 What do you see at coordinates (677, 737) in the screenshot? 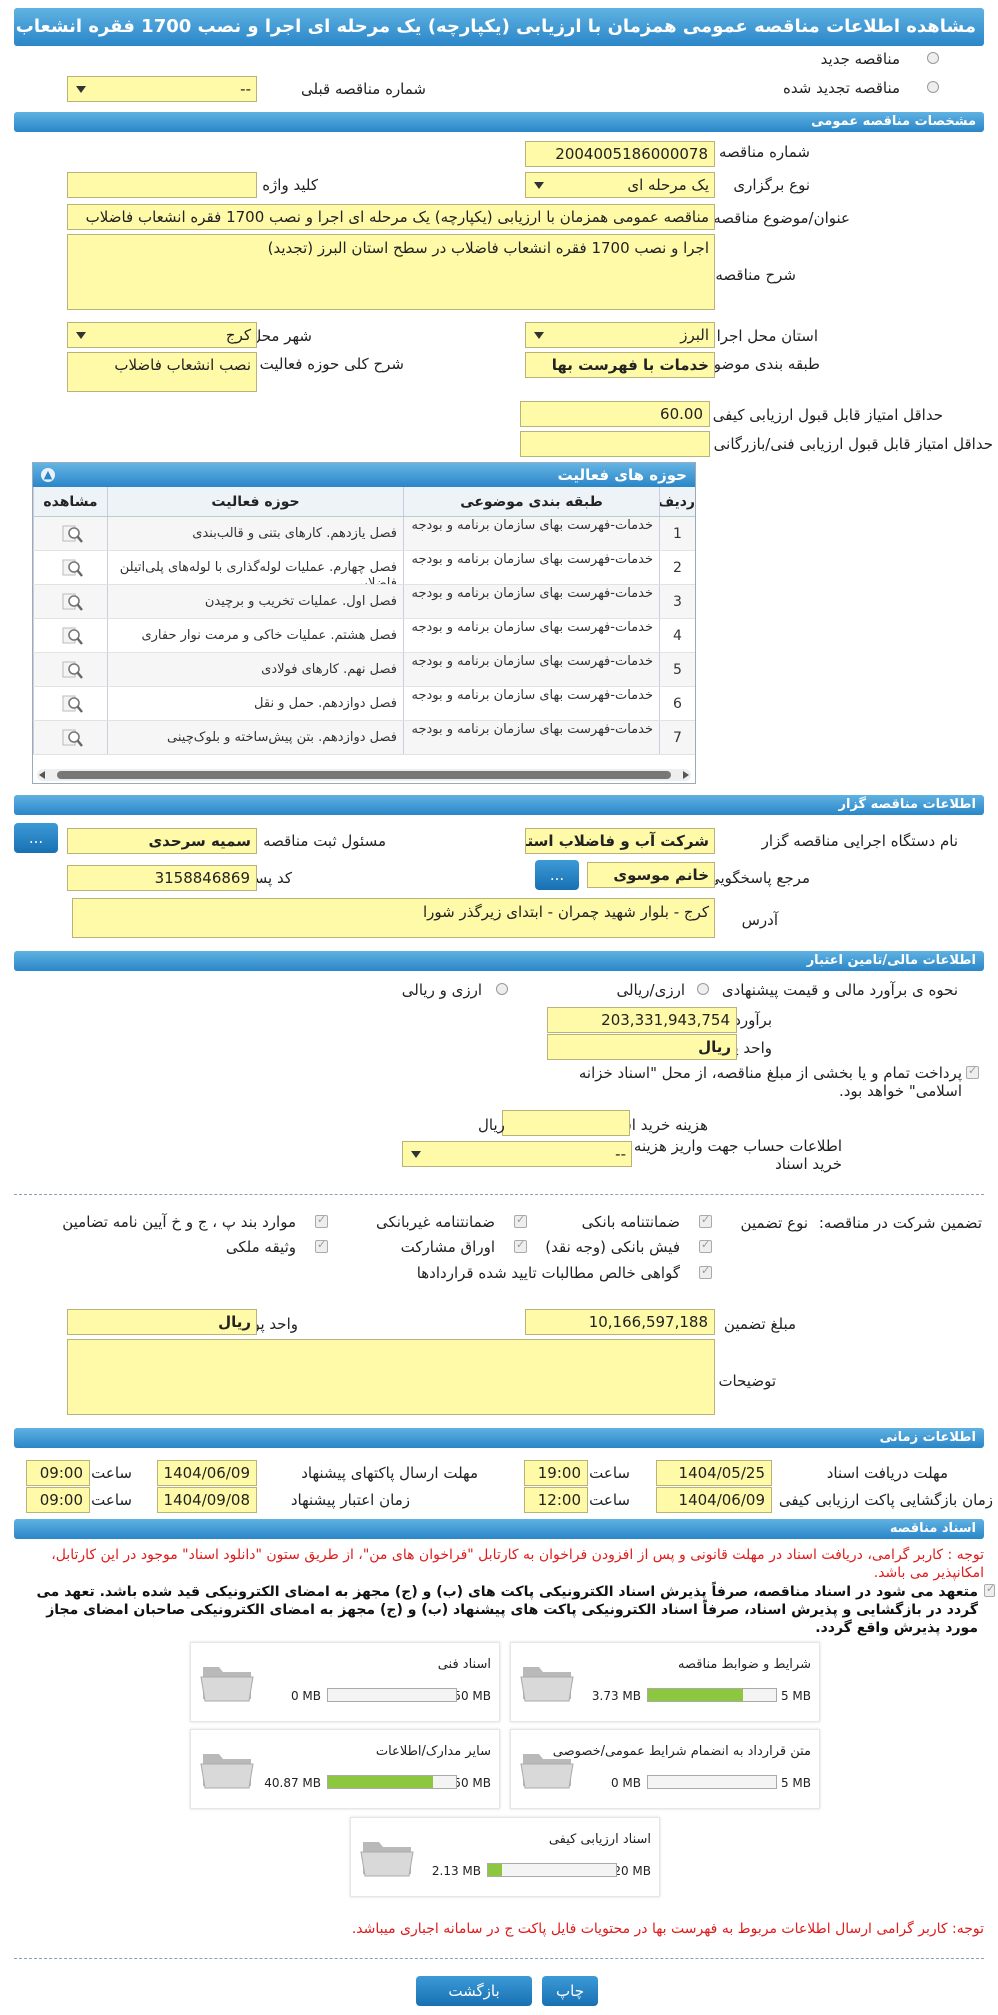
I see `row-no: 7` at bounding box center [677, 737].